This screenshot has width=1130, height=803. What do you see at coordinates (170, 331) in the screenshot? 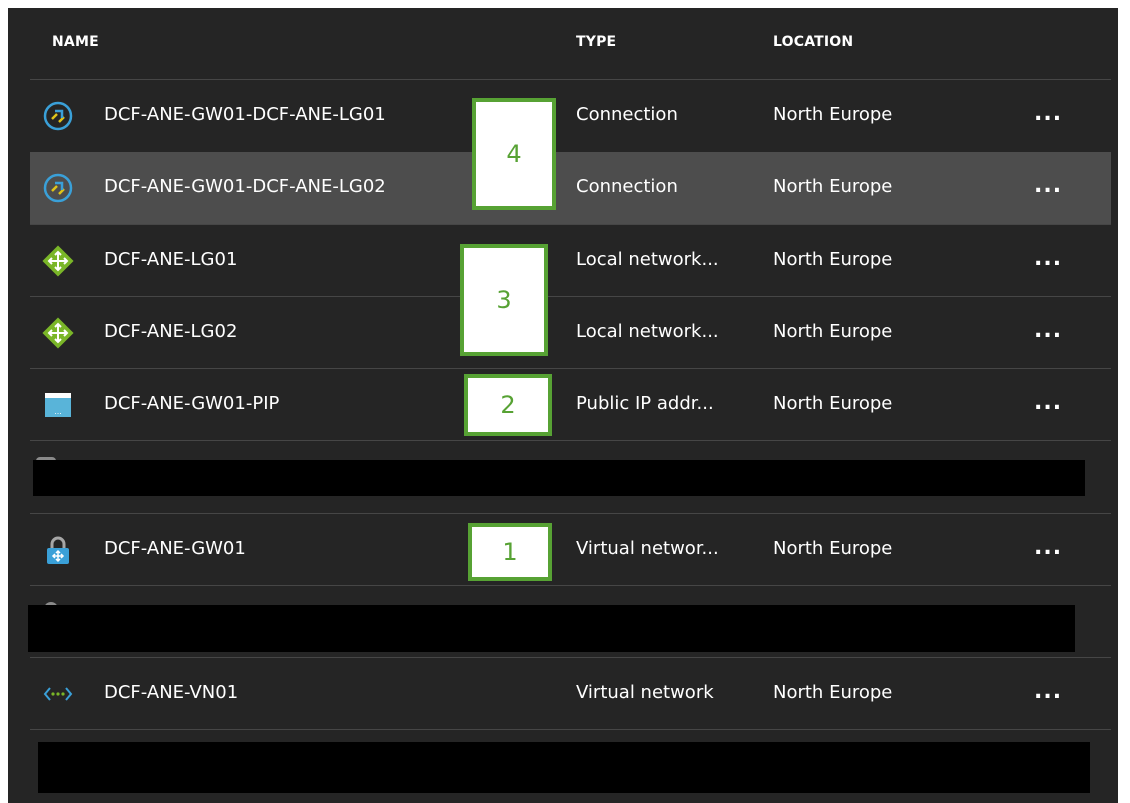
I see `resource-name: DCF-ANE-LG02` at bounding box center [170, 331].